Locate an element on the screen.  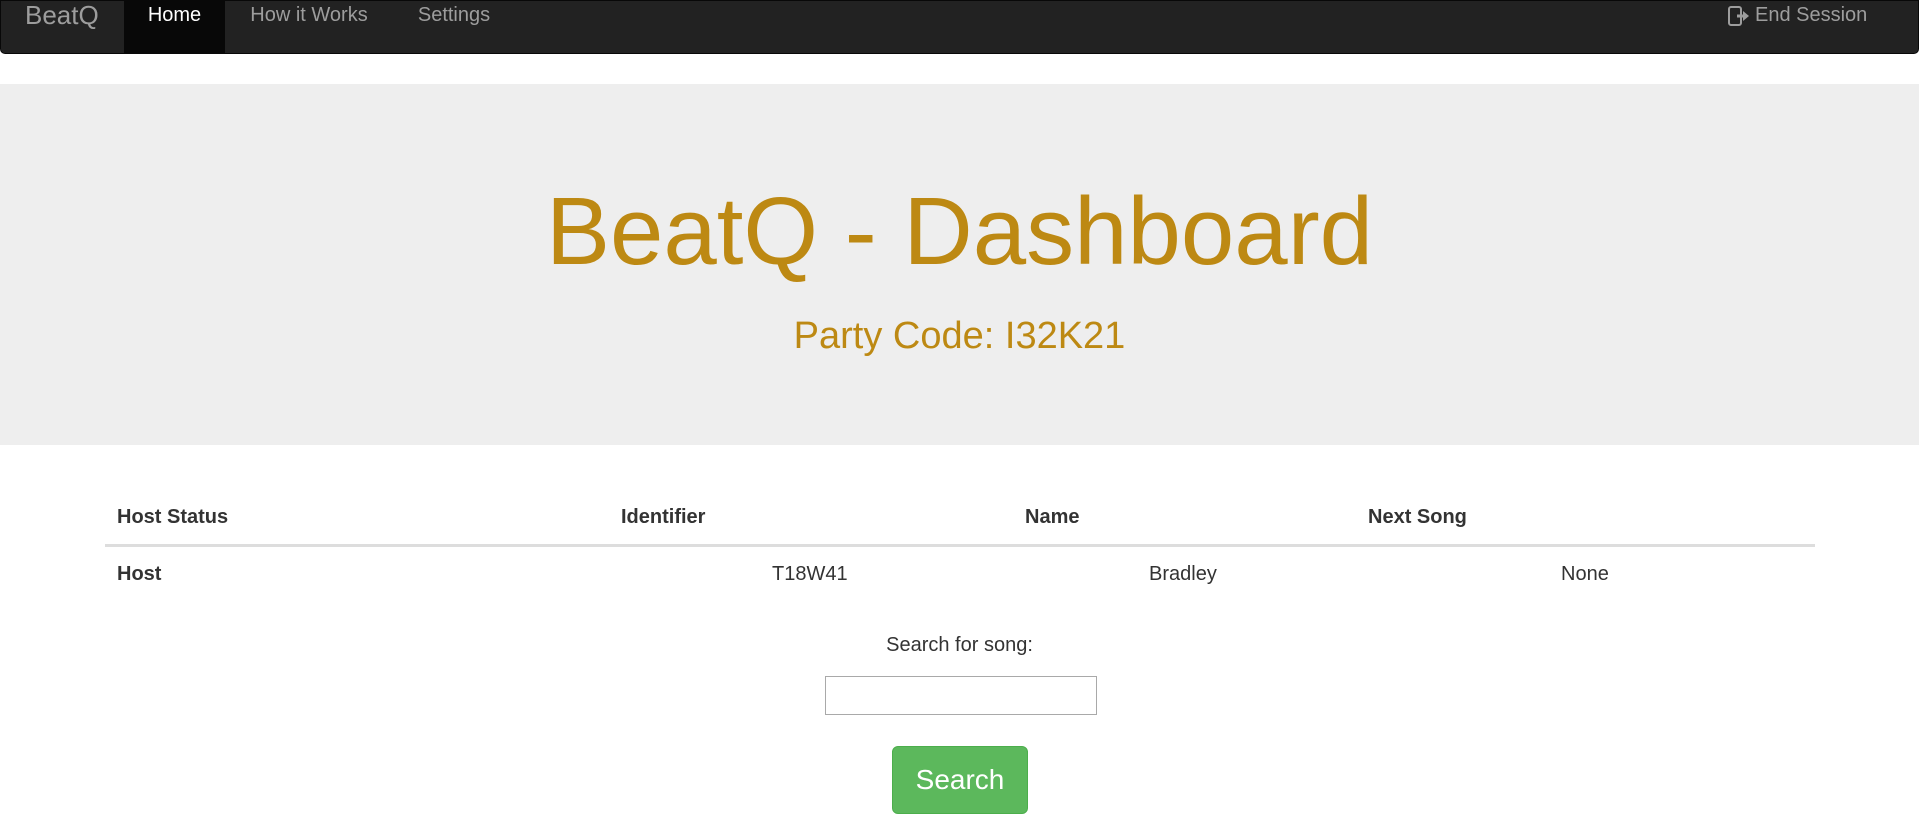
party-code: Party Code: I32K21 is located at coordinates (959, 336).